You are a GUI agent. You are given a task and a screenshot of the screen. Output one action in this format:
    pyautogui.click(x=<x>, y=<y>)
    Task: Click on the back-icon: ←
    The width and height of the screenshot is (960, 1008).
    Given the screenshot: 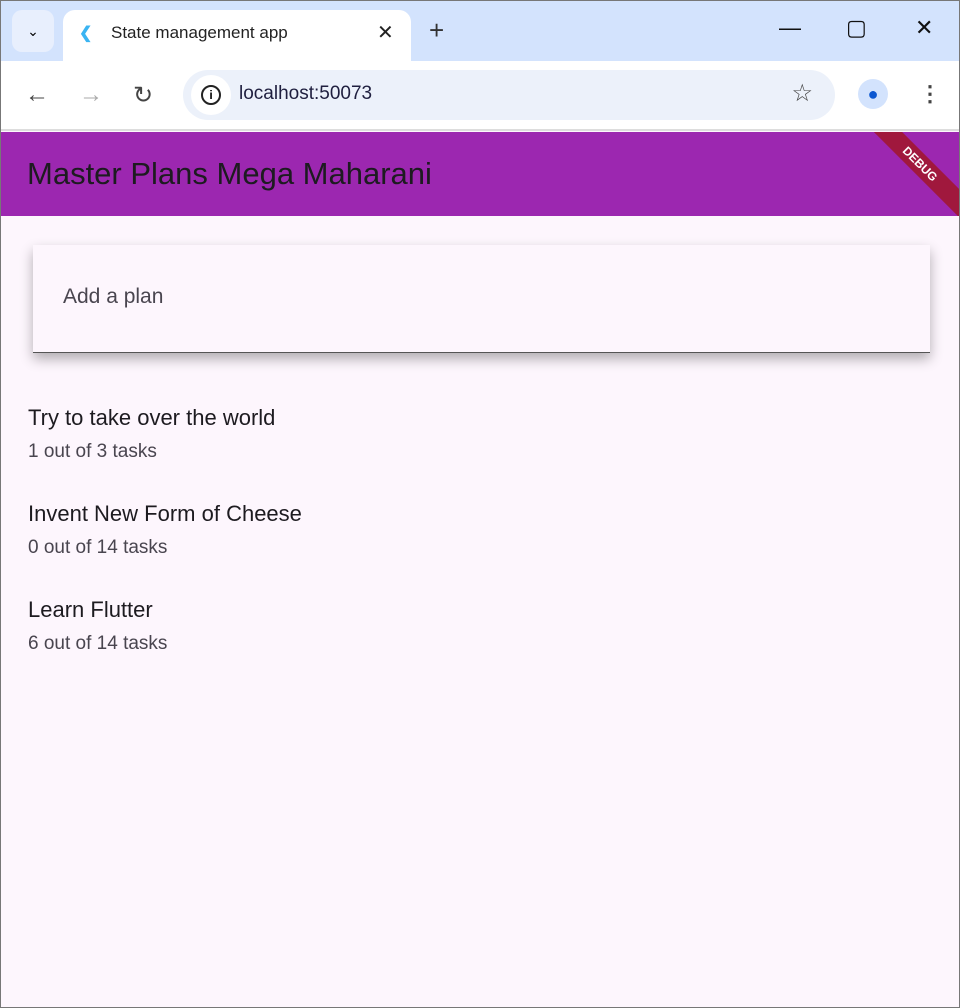 What is the action you would take?
    pyautogui.click(x=37, y=95)
    